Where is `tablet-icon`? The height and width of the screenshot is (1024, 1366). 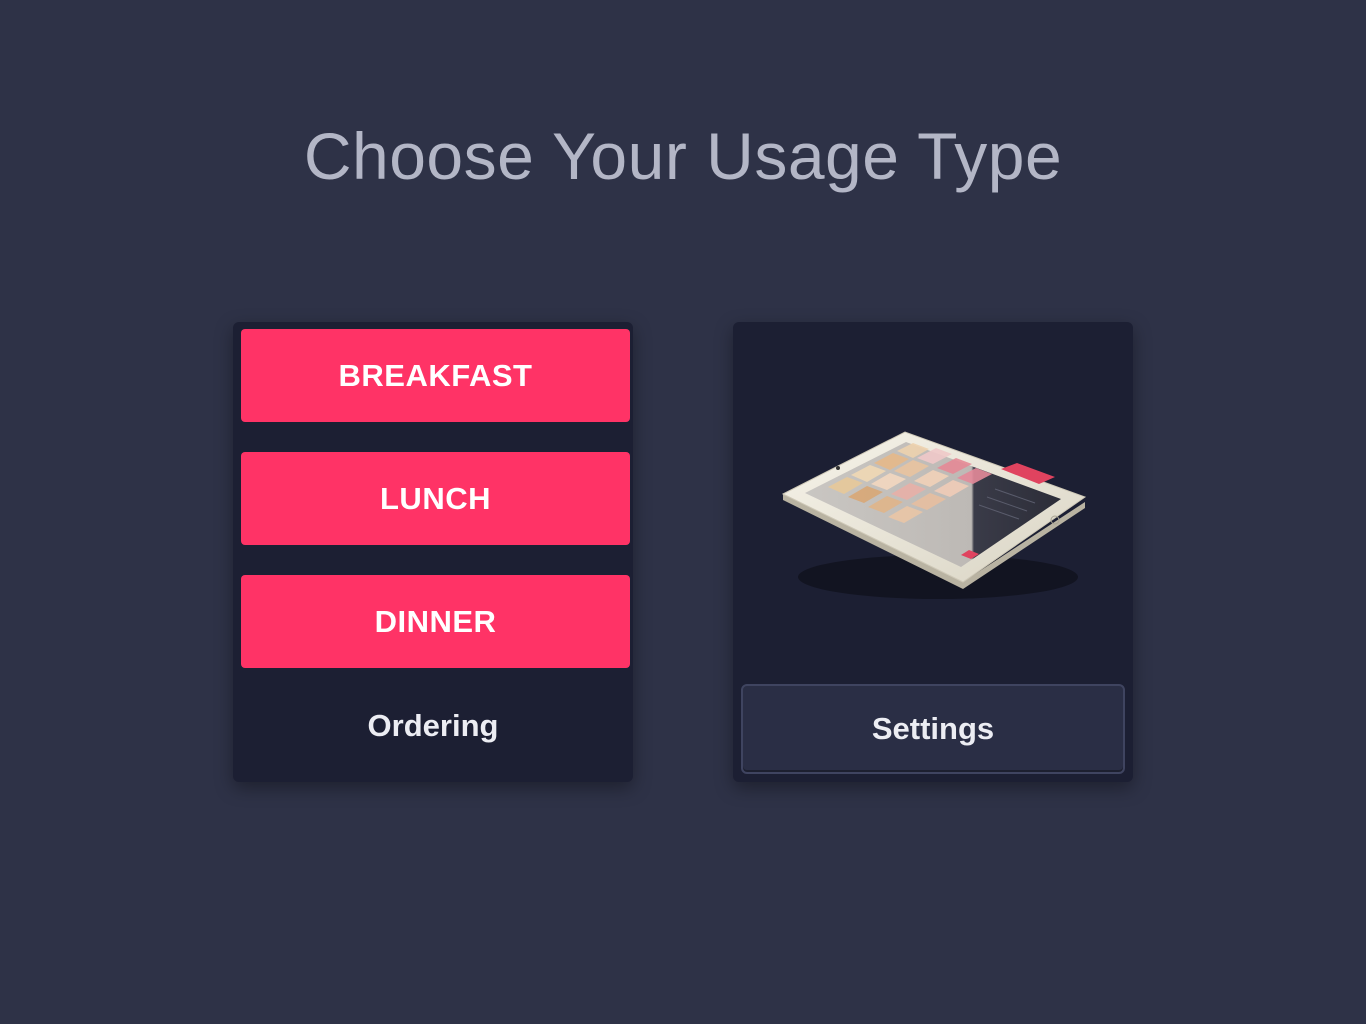 tablet-icon is located at coordinates (934, 515).